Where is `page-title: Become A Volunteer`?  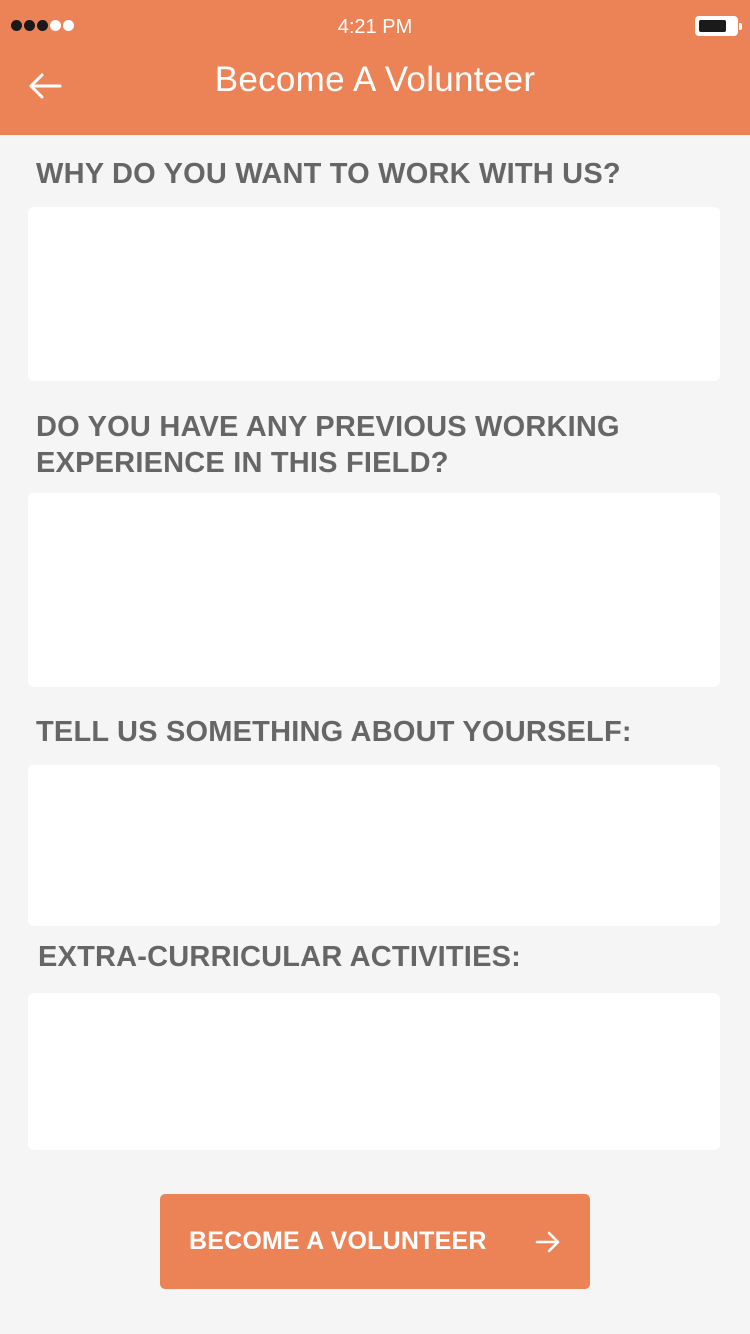
page-title: Become A Volunteer is located at coordinates (375, 79).